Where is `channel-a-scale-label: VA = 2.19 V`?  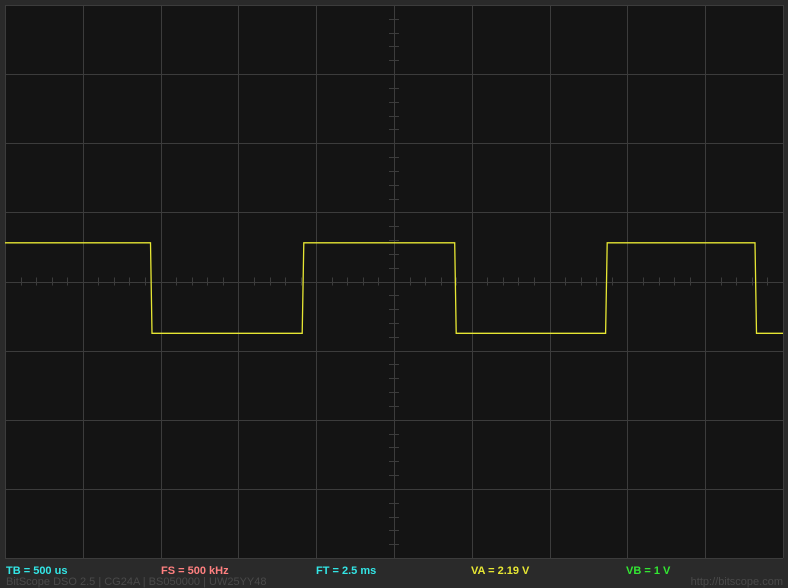
channel-a-scale-label: VA = 2.19 V is located at coordinates (500, 571).